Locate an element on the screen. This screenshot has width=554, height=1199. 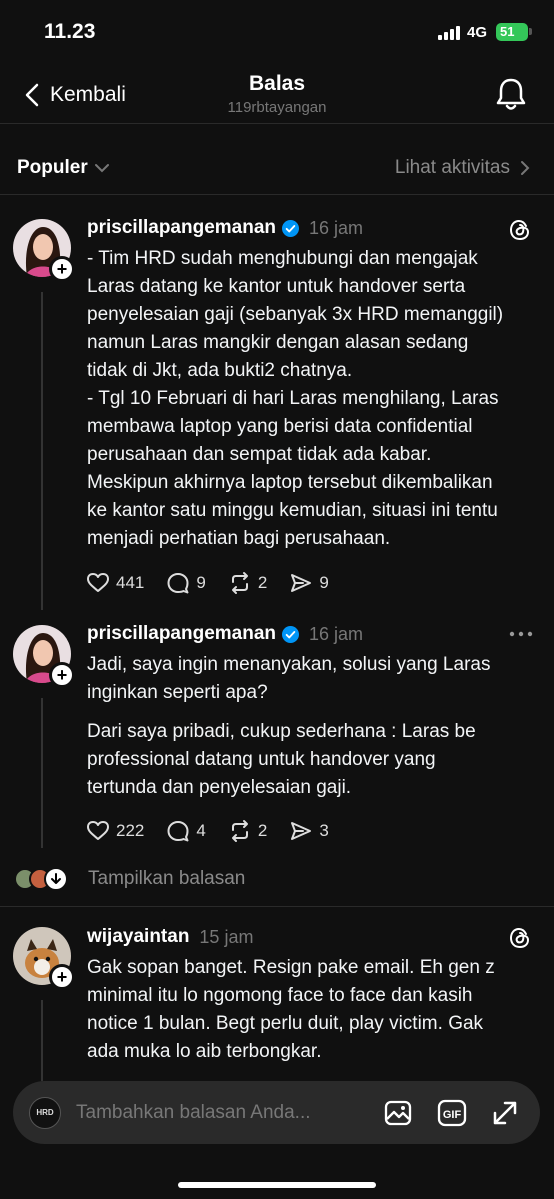
like-button: 222 is located at coordinates (115, 831).